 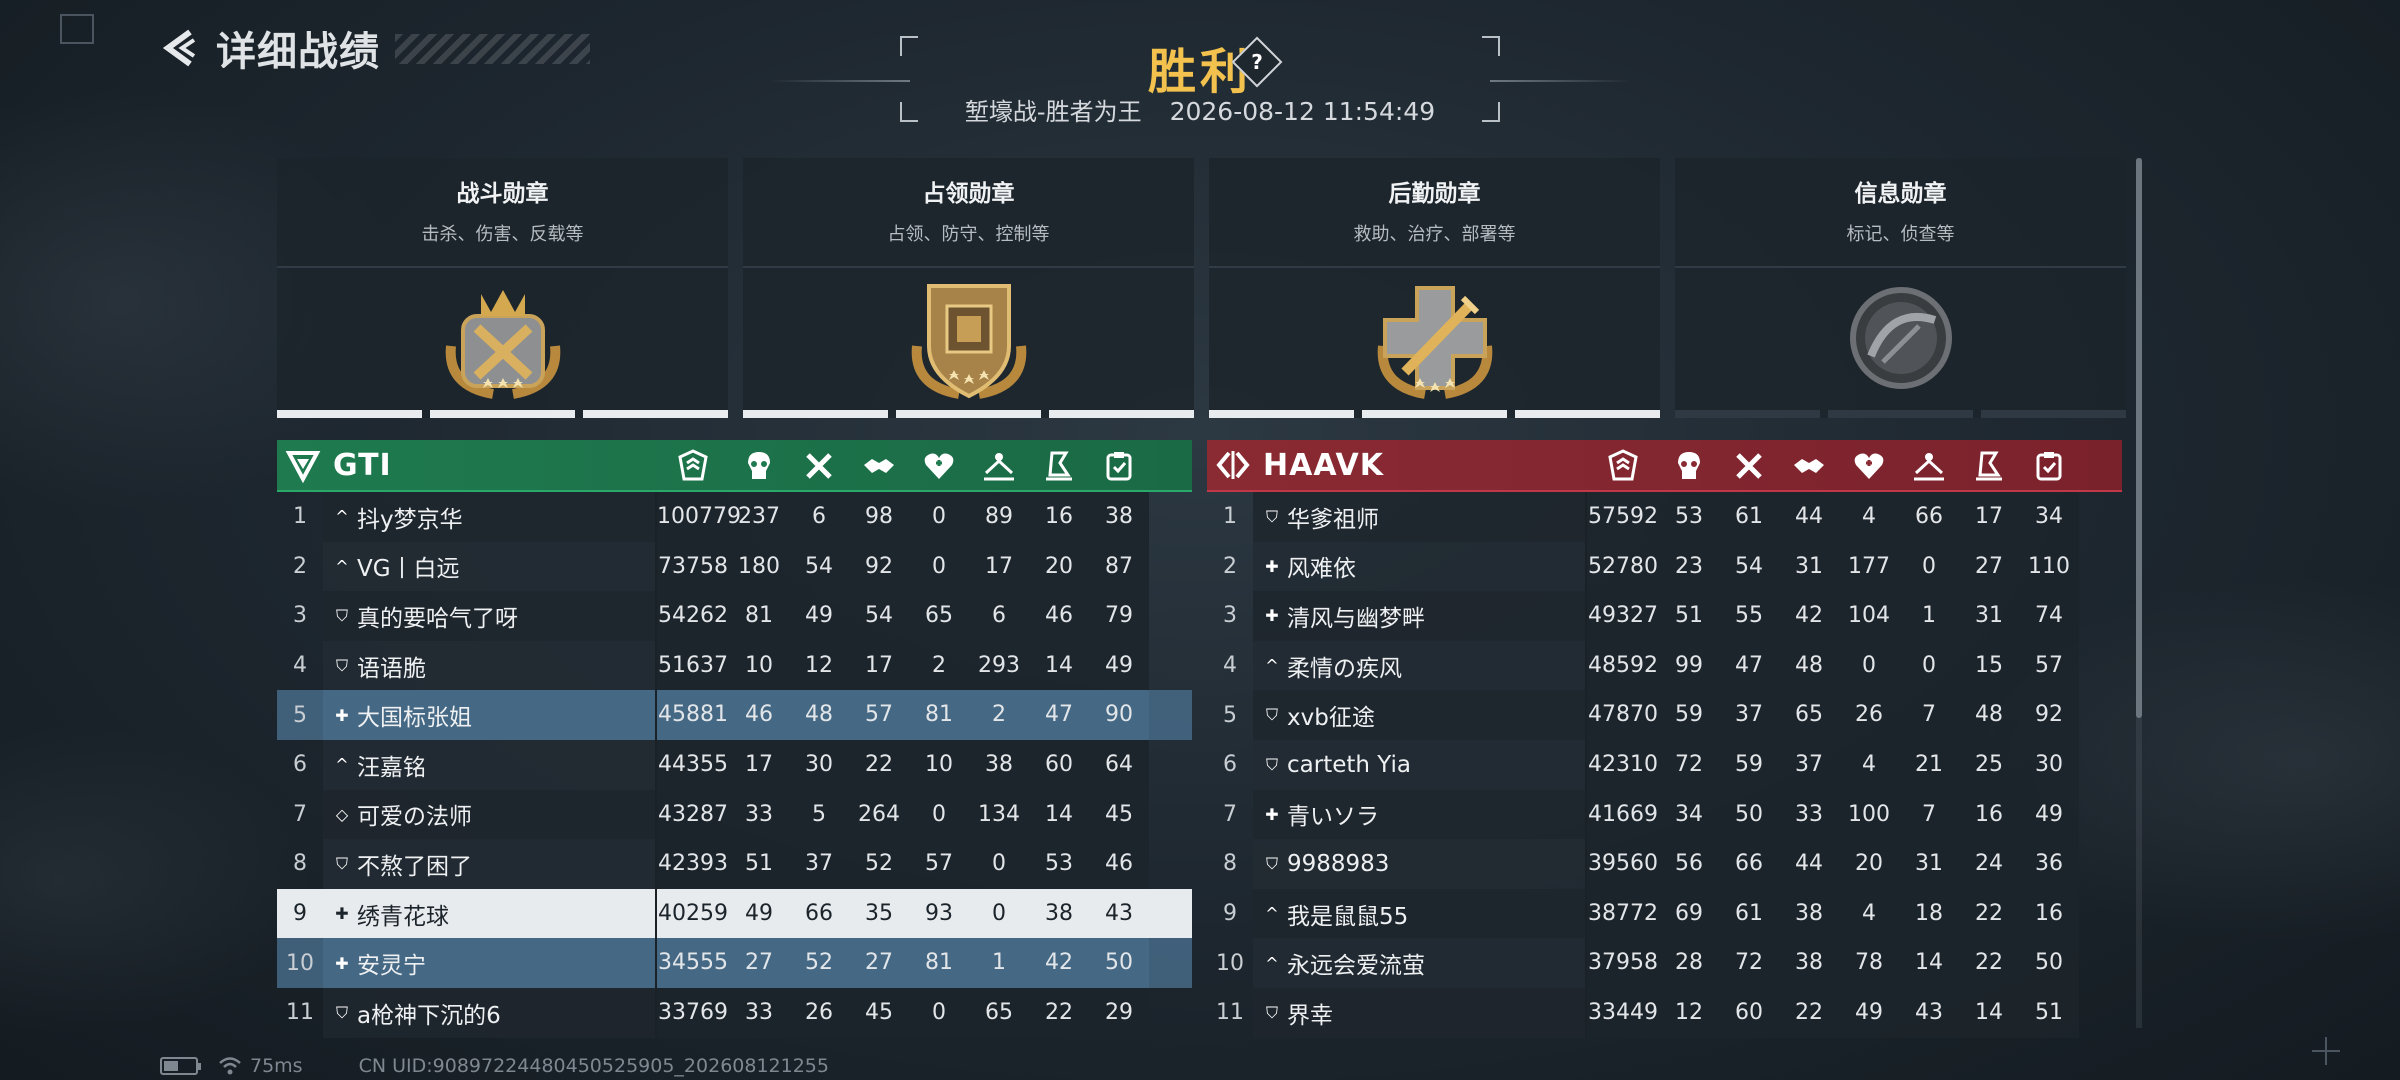 I want to click on team-name: GTI, so click(x=362, y=465).